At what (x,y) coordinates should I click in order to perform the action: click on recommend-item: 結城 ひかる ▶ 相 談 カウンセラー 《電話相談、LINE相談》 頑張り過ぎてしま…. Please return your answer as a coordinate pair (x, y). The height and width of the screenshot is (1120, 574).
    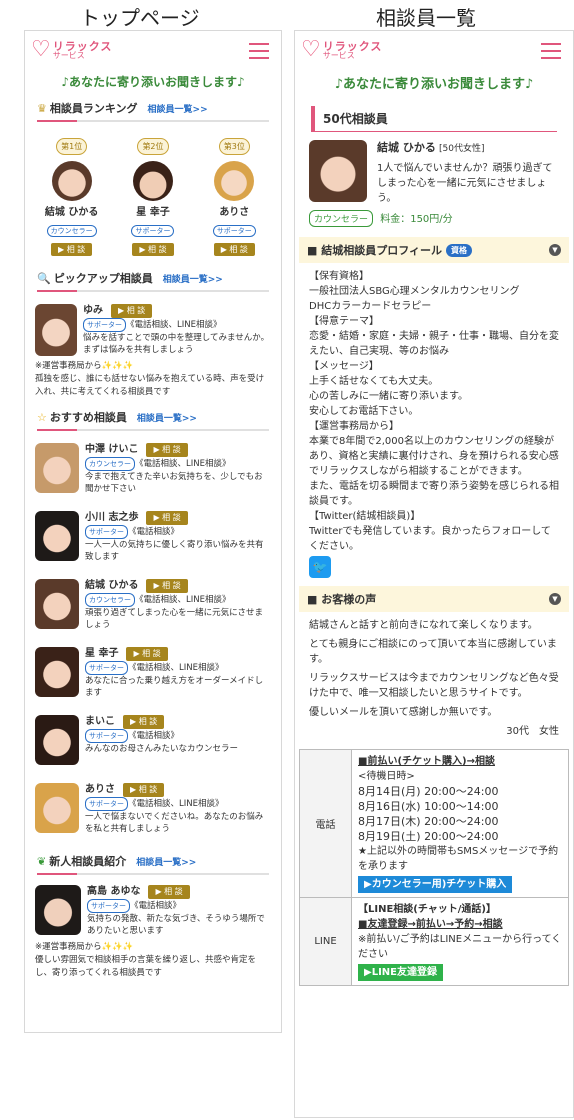
    Looking at the image, I should click on (153, 609).